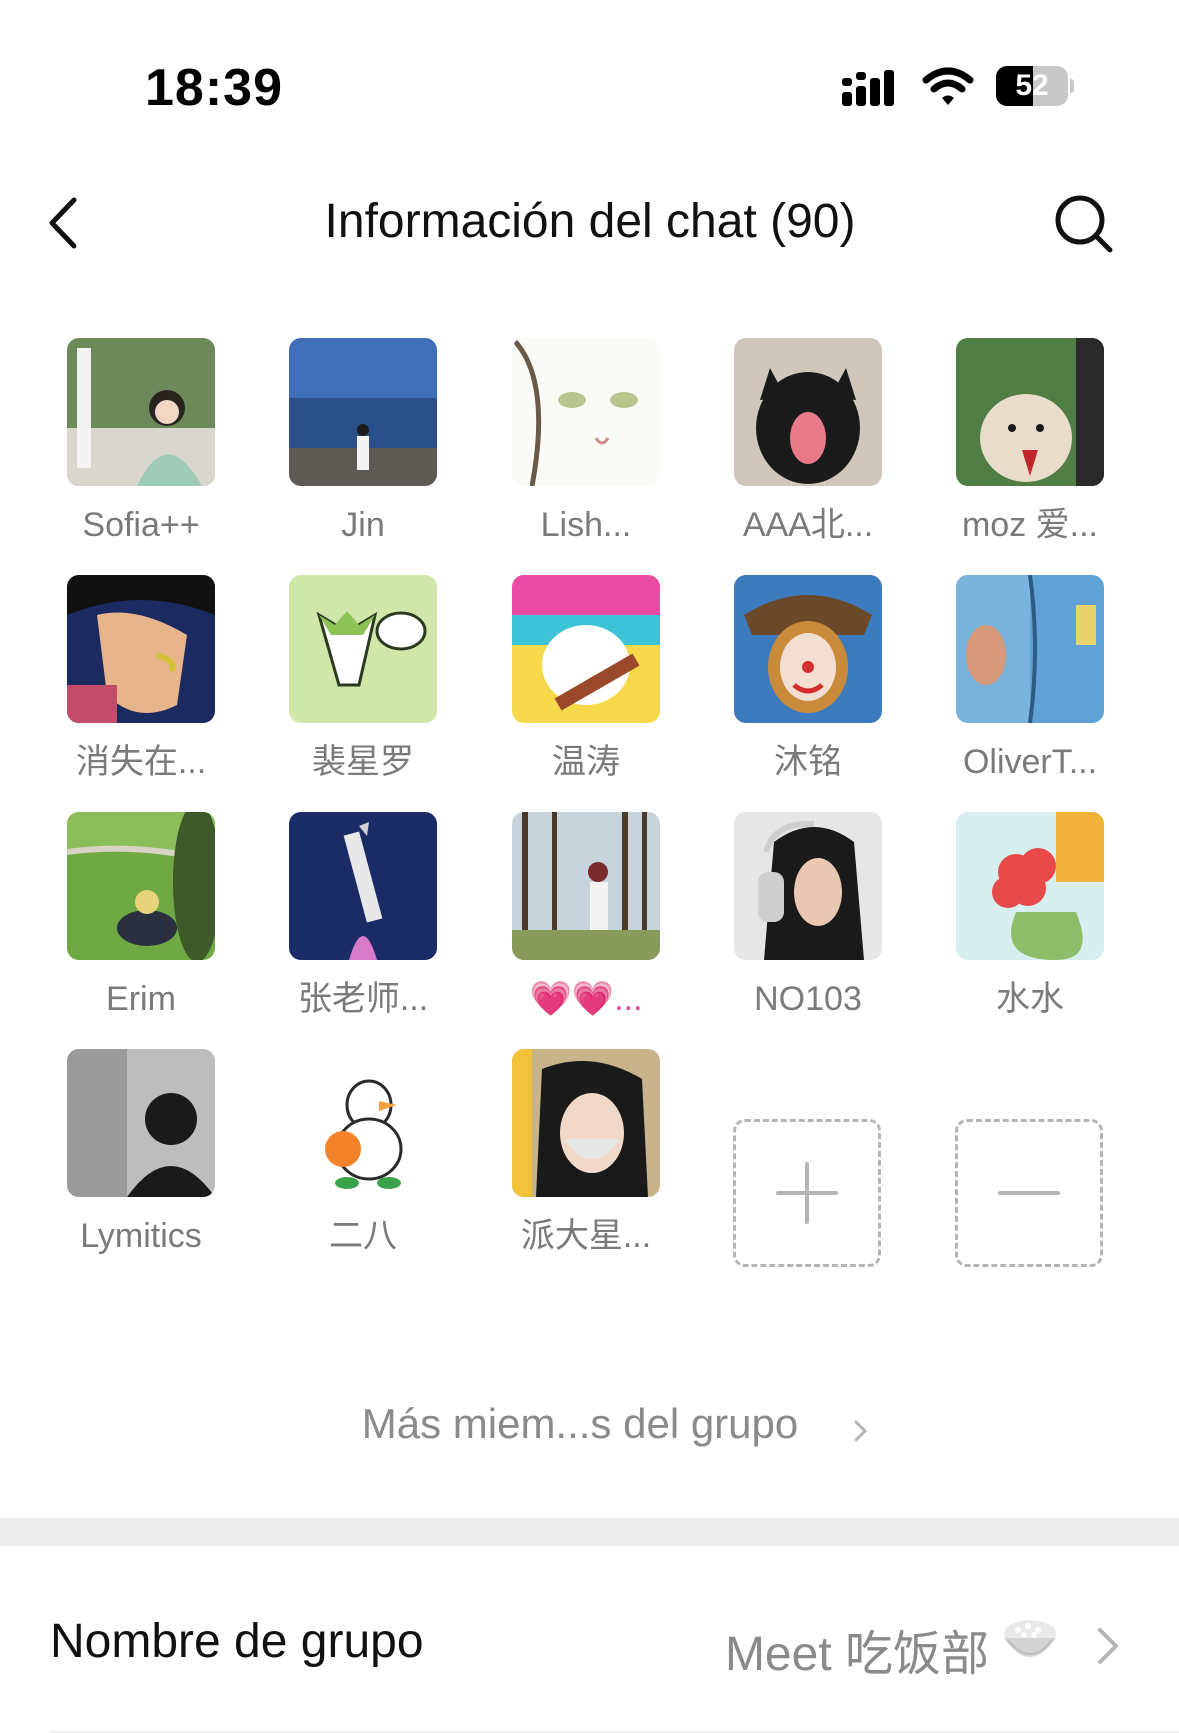 This screenshot has height=1733, width=1179. I want to click on member-name: Jin, so click(363, 525).